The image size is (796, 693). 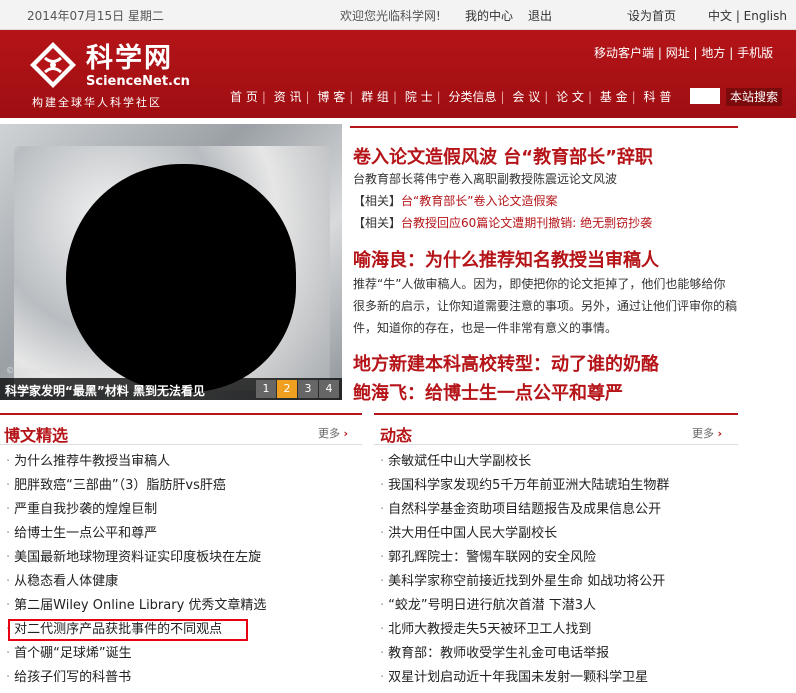 I want to click on headline-3: 地方新建本科高校转型：动了谁的奶酪, so click(x=506, y=363).